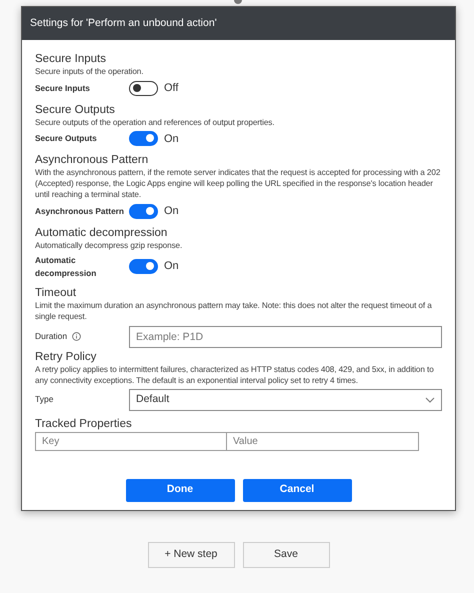 This screenshot has width=474, height=593. Describe the element at coordinates (56, 293) in the screenshot. I see `section-heading: Timeout` at that location.